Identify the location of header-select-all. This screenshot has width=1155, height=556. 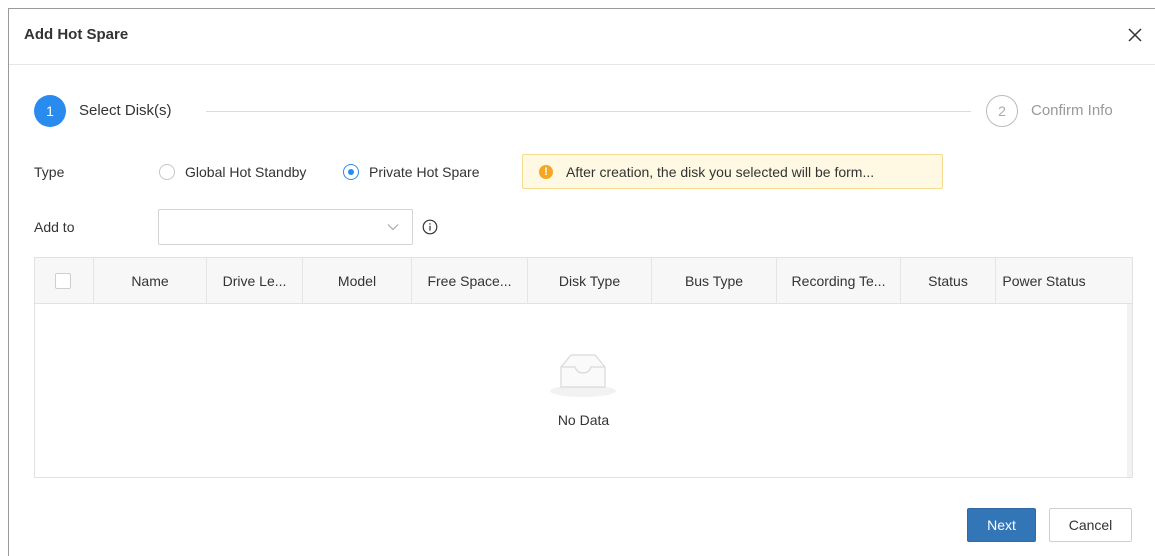
(64, 281).